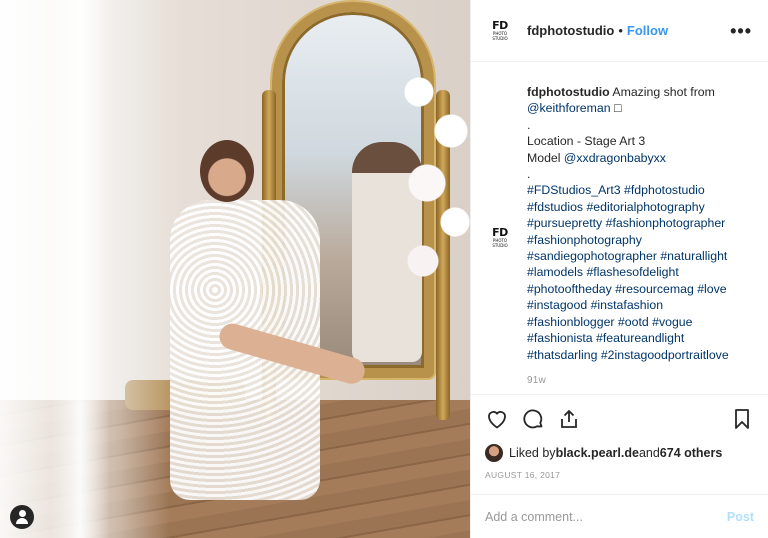 This screenshot has width=768, height=538. Describe the element at coordinates (569, 419) in the screenshot. I see `share-icon` at that location.